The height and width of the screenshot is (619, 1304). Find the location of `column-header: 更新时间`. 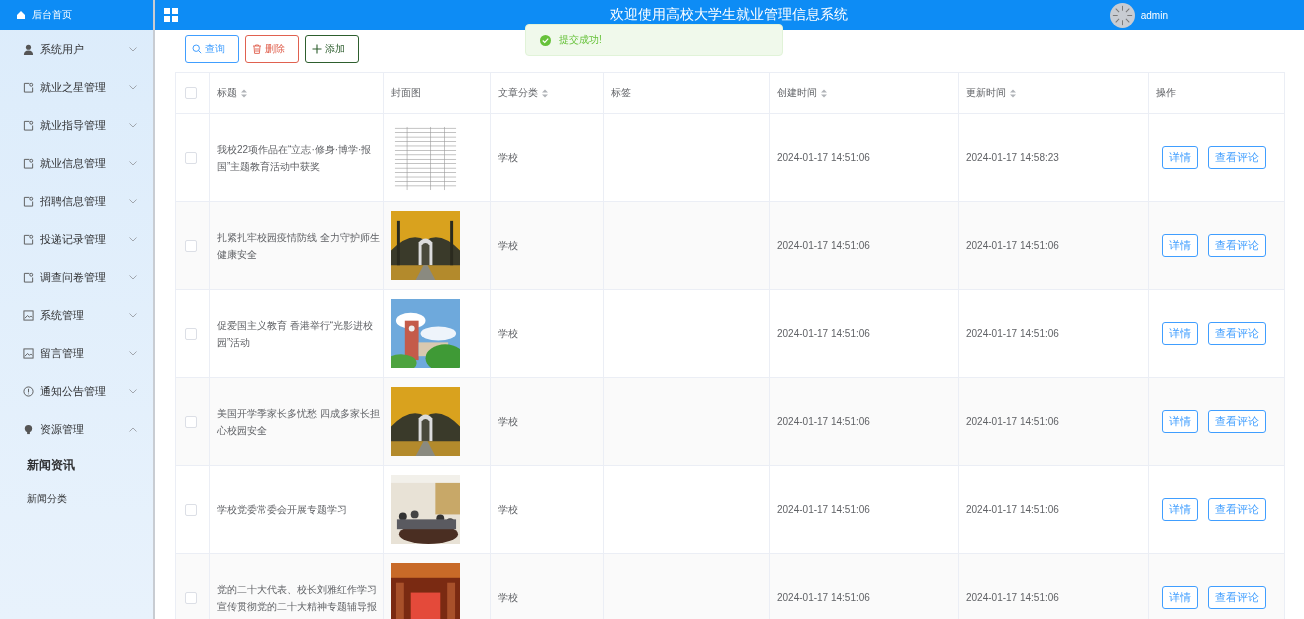

column-header: 更新时间 is located at coordinates (986, 93).